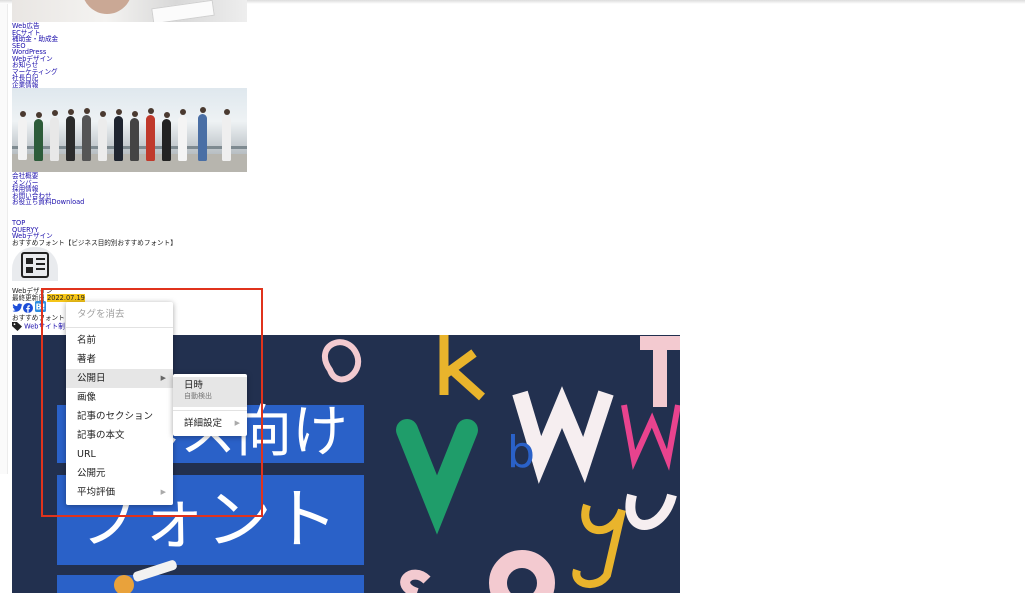  What do you see at coordinates (203, 423) in the screenshot?
I see `submenu-item-label: 詳細設定` at bounding box center [203, 423].